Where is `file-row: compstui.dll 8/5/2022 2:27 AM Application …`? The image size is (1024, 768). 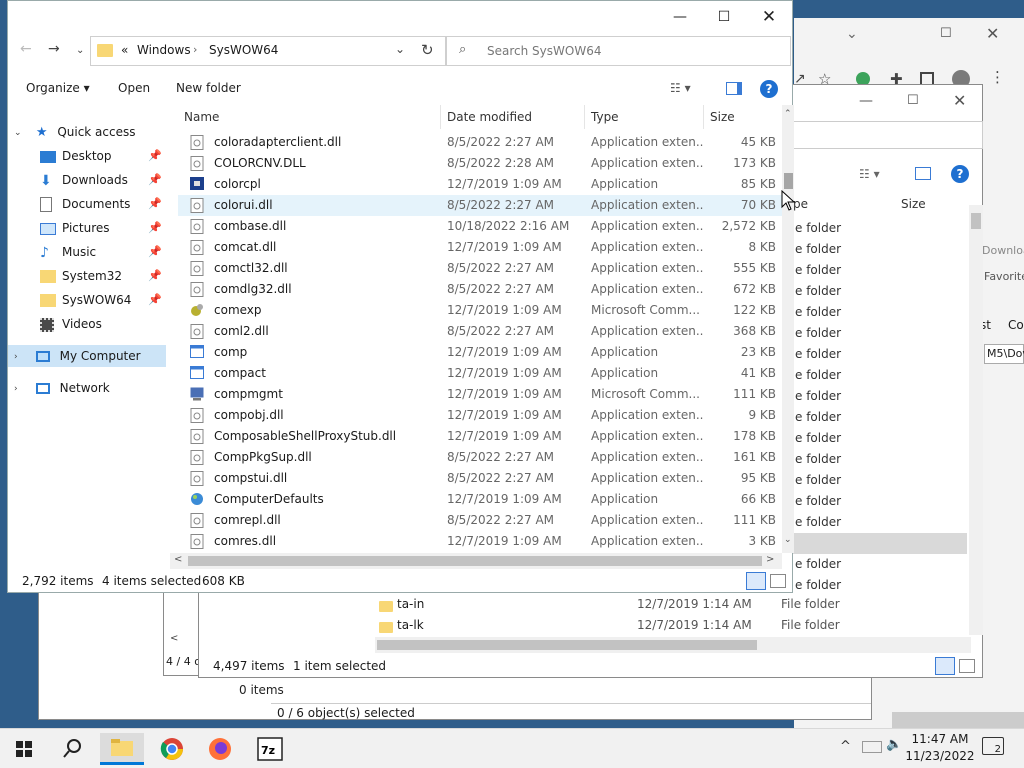 file-row: compstui.dll 8/5/2022 2:27 AM Application … is located at coordinates (480, 478).